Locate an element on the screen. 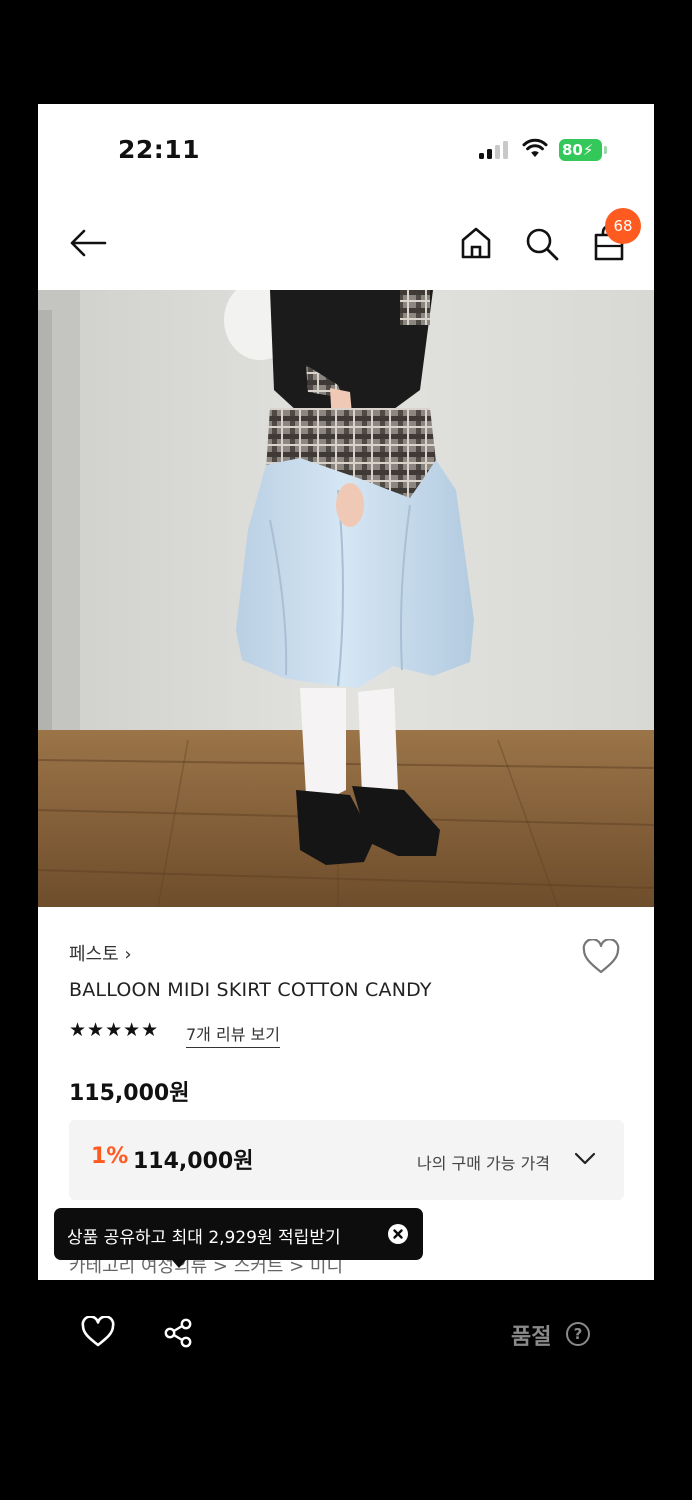  original-price: 115,000원 is located at coordinates (129, 1093).